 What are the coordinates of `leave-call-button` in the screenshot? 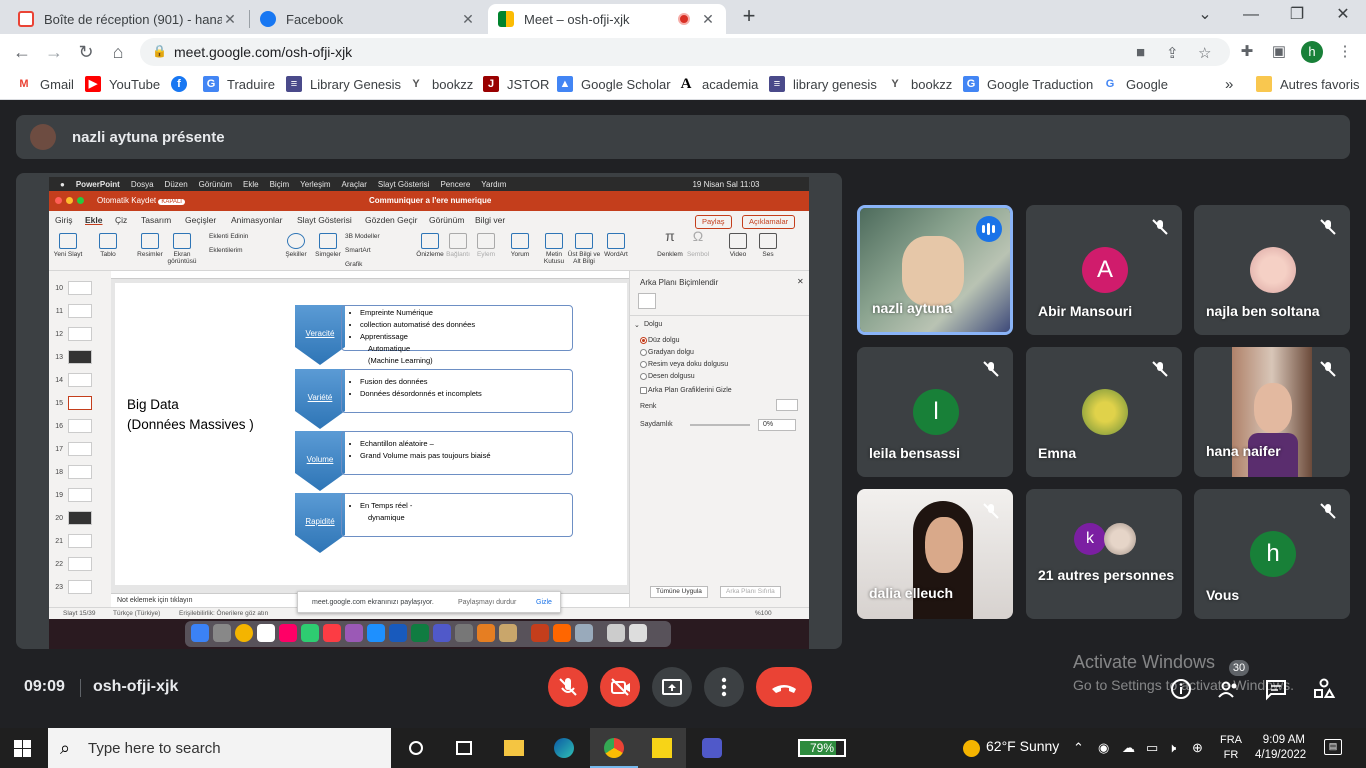 It's located at (784, 687).